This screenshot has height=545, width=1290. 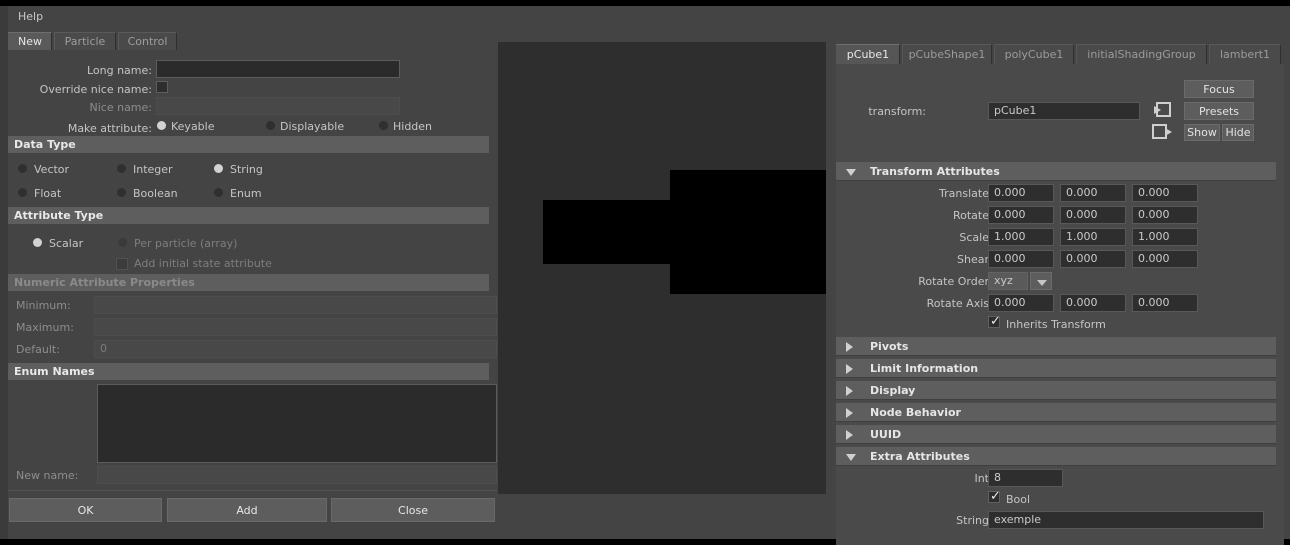 What do you see at coordinates (1165, 259) in the screenshot?
I see `shear-z-input: 0.000` at bounding box center [1165, 259].